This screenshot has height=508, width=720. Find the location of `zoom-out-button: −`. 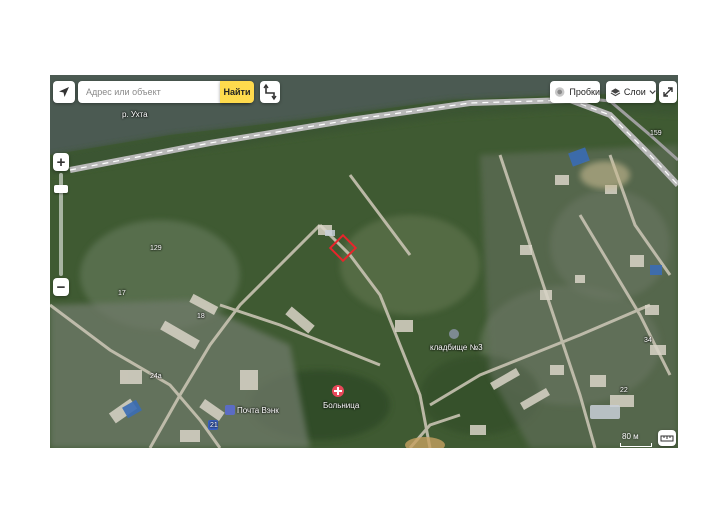

zoom-out-button: − is located at coordinates (61, 287).